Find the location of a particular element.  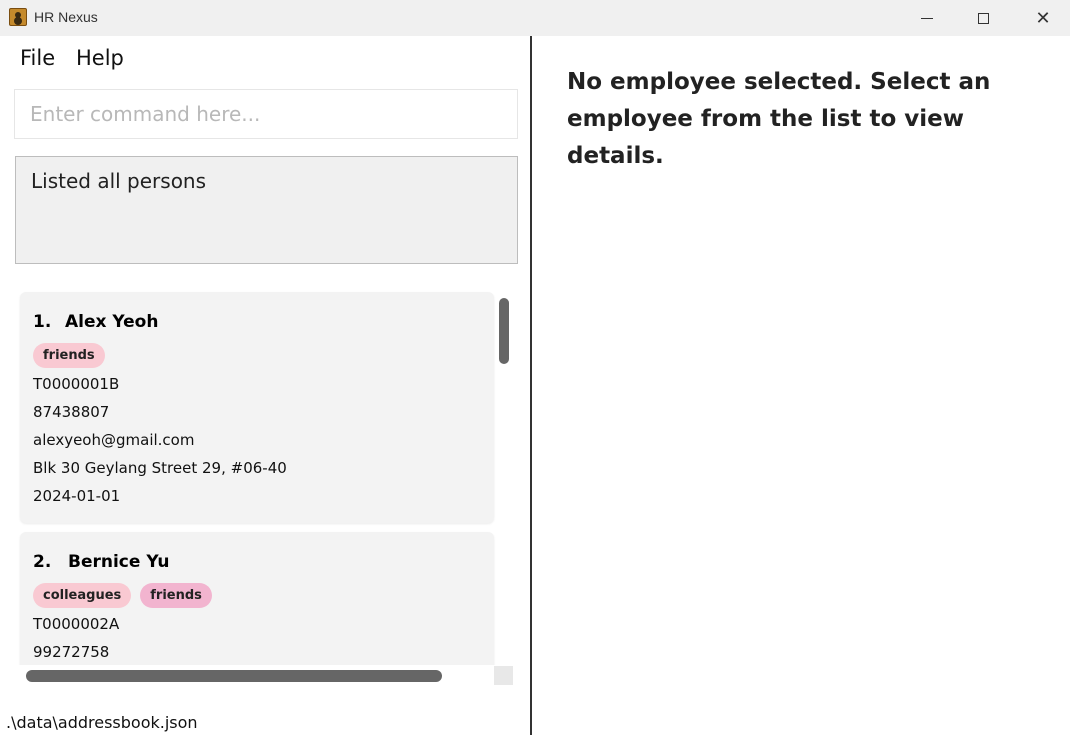

tag-list: friends is located at coordinates (69, 355).